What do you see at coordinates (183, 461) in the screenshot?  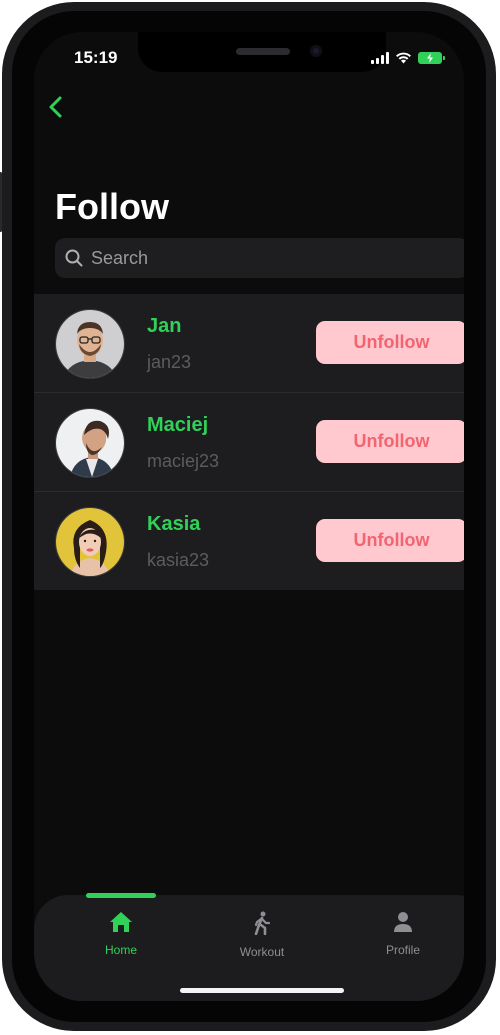 I see `user-handle: maciej23` at bounding box center [183, 461].